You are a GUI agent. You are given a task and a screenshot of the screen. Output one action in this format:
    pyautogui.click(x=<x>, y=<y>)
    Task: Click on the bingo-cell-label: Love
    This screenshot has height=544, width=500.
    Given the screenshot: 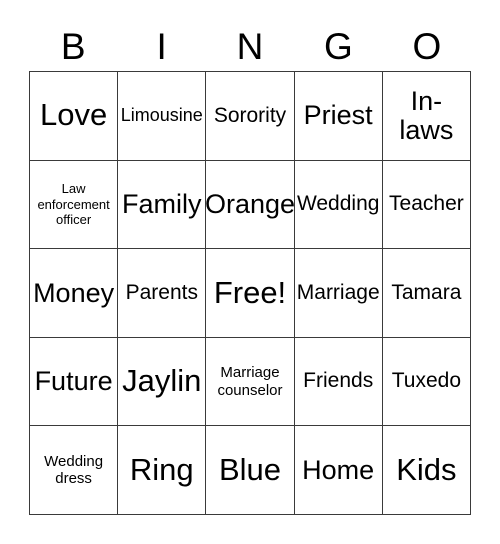 What is the action you would take?
    pyautogui.click(x=73, y=115)
    